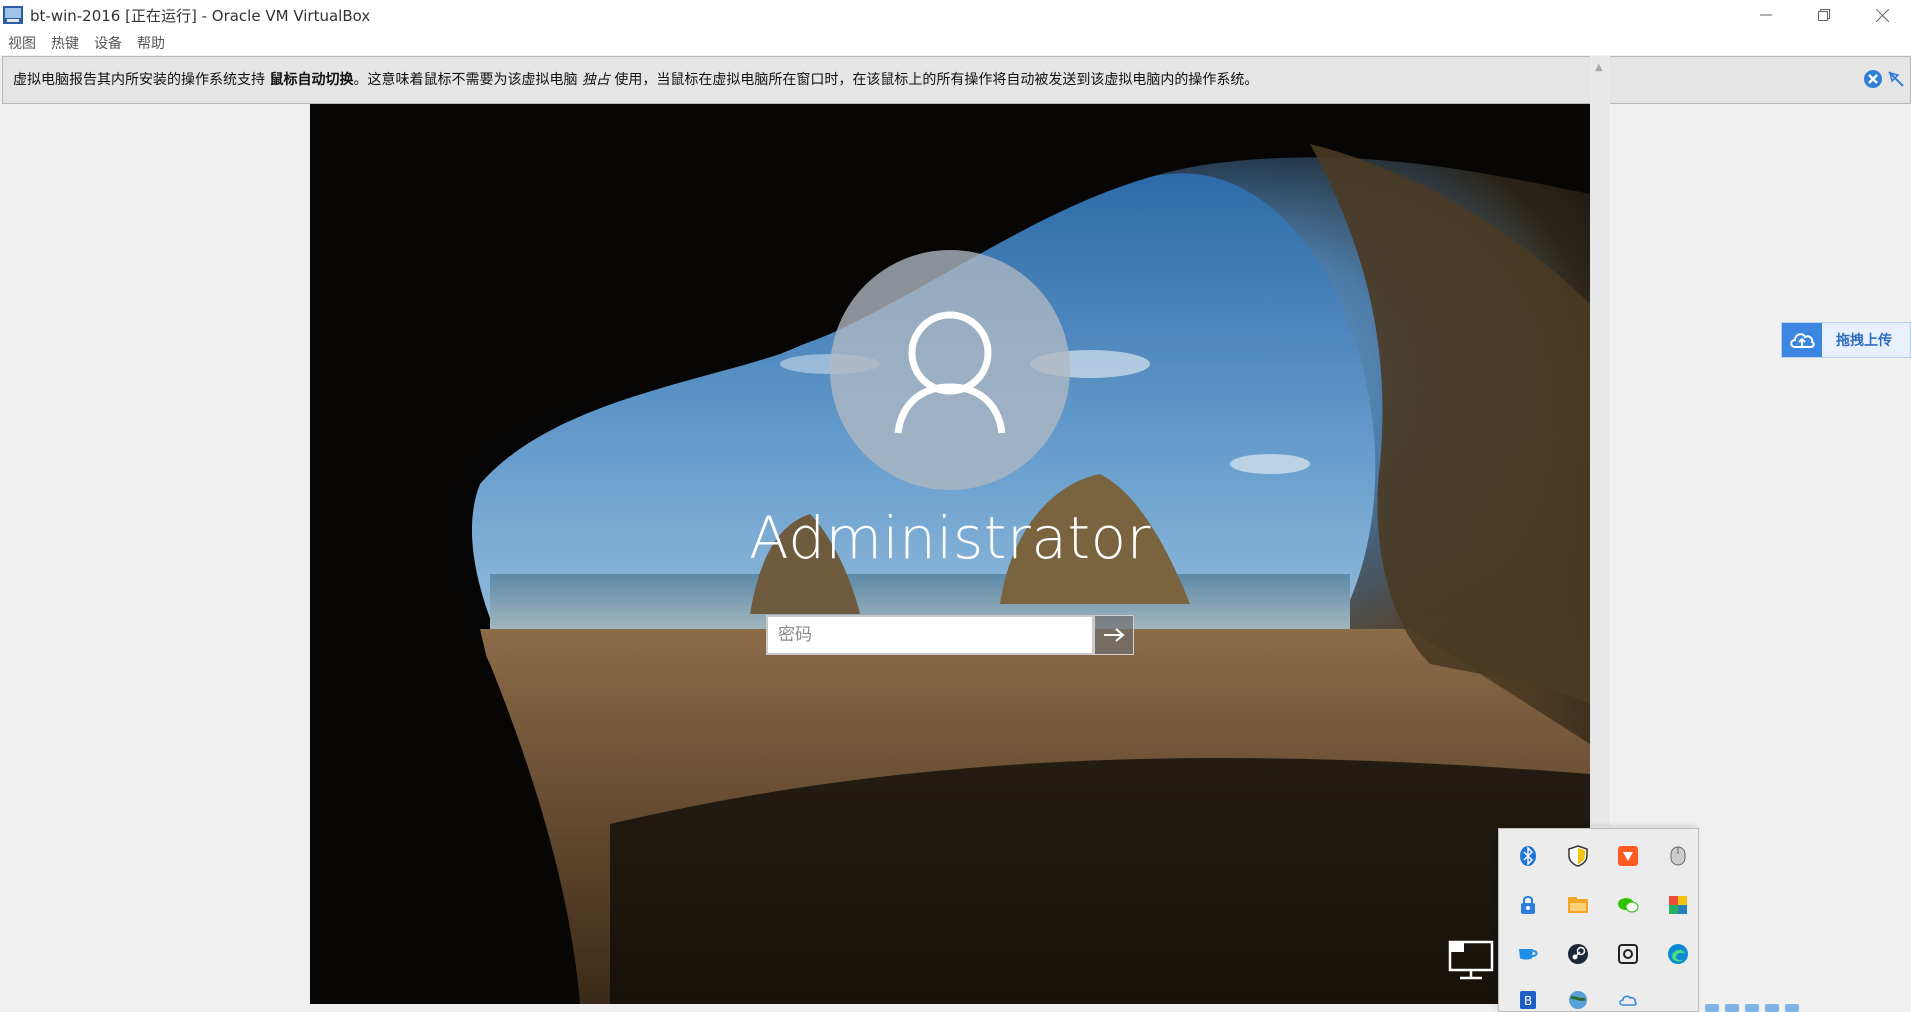 This screenshot has height=1012, width=1911. Describe the element at coordinates (1873, 79) in the screenshot. I see `close-notification-icon` at that location.